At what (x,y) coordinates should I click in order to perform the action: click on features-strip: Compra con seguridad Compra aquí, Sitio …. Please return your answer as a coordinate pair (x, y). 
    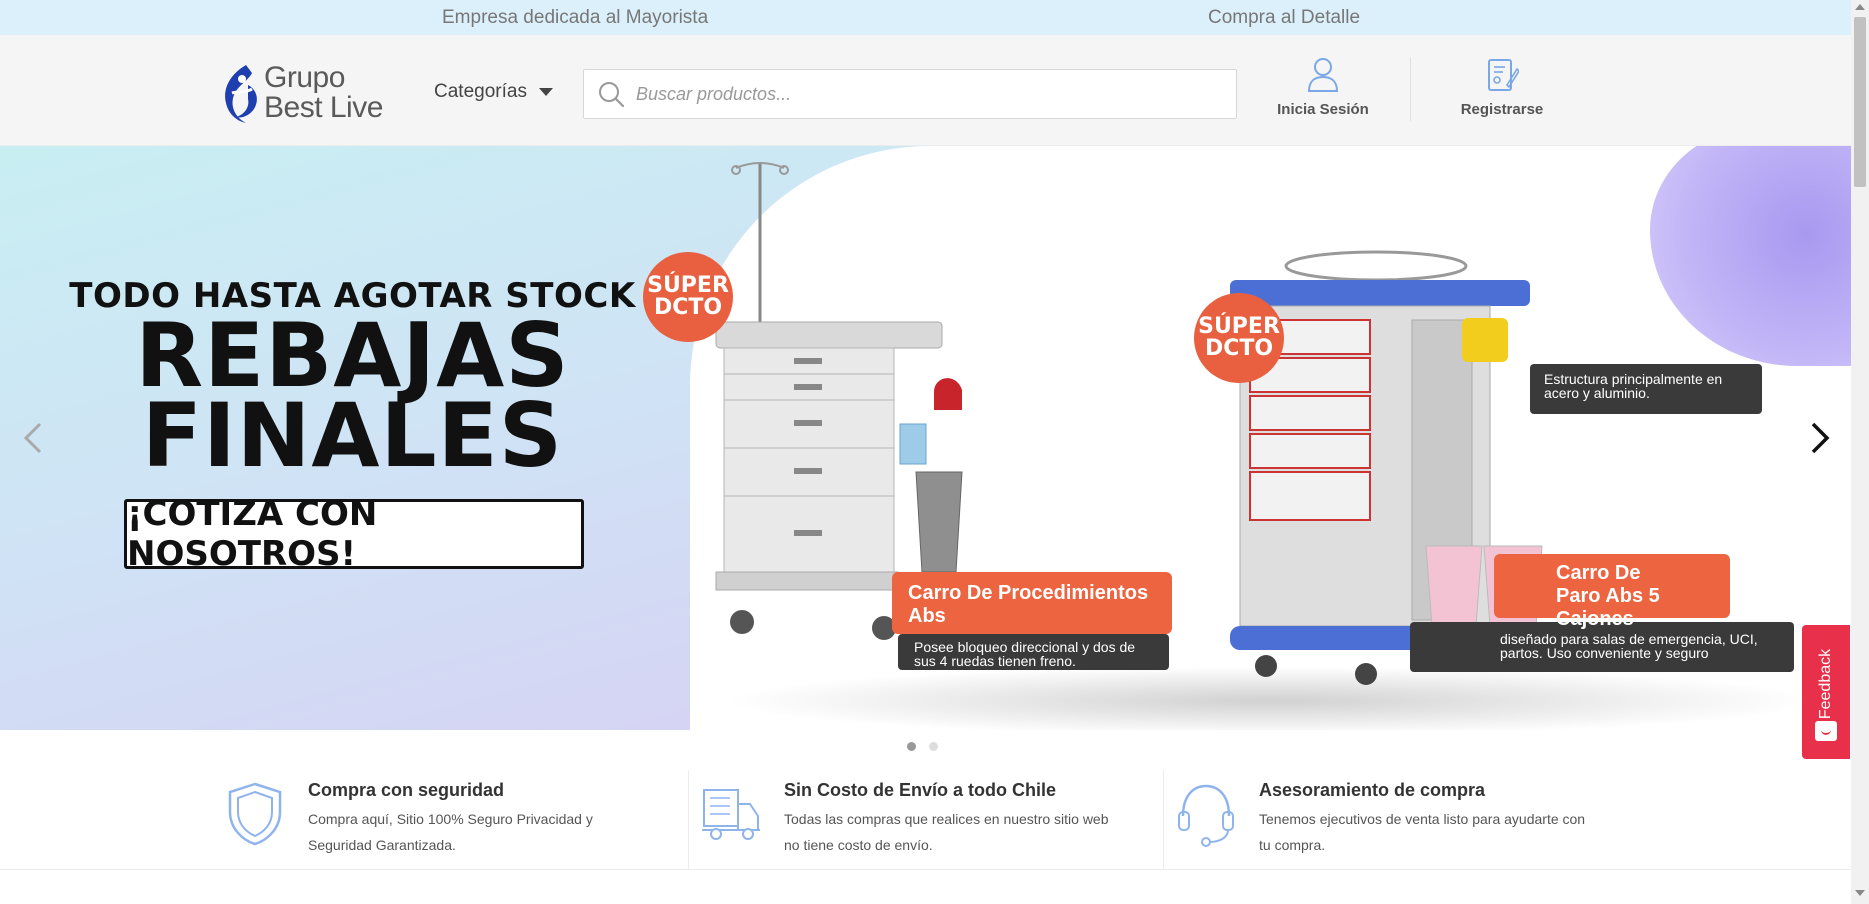
    Looking at the image, I should click on (925, 818).